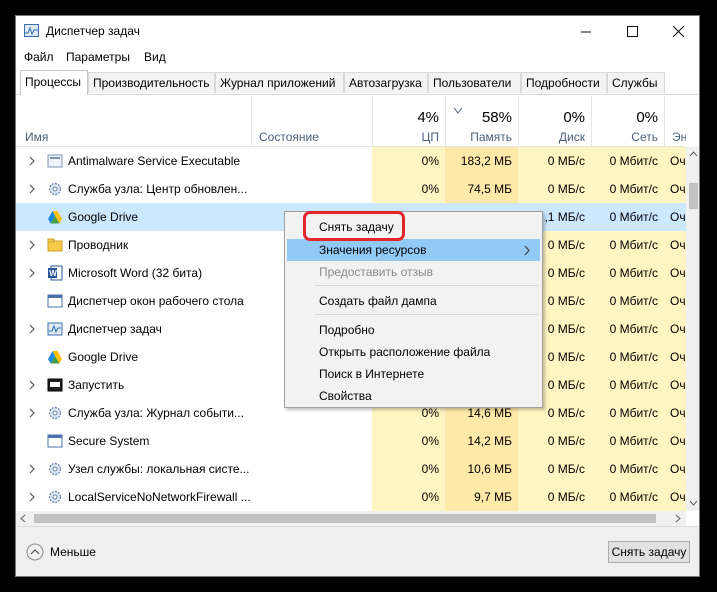 This screenshot has height=592, width=717. Describe the element at coordinates (527, 250) in the screenshot. I see `chevron-right-icon` at that location.